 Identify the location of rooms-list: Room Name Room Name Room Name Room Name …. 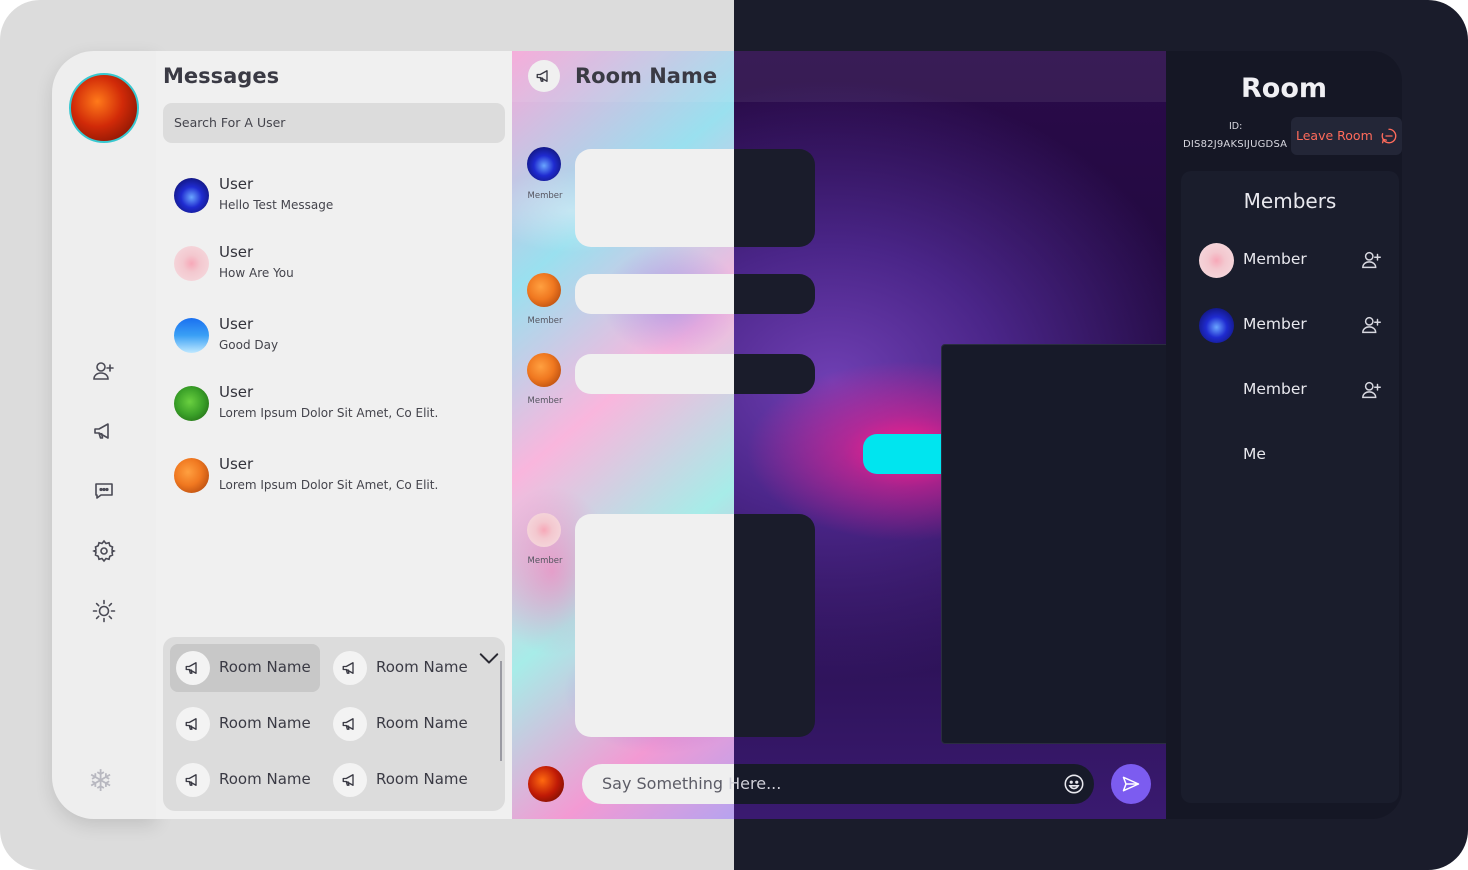
(334, 724).